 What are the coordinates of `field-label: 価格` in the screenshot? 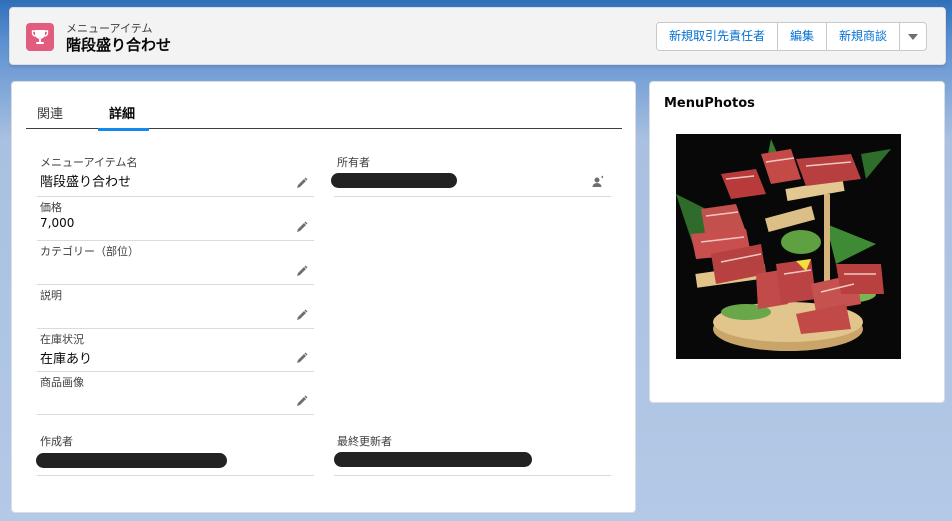 It's located at (51, 207).